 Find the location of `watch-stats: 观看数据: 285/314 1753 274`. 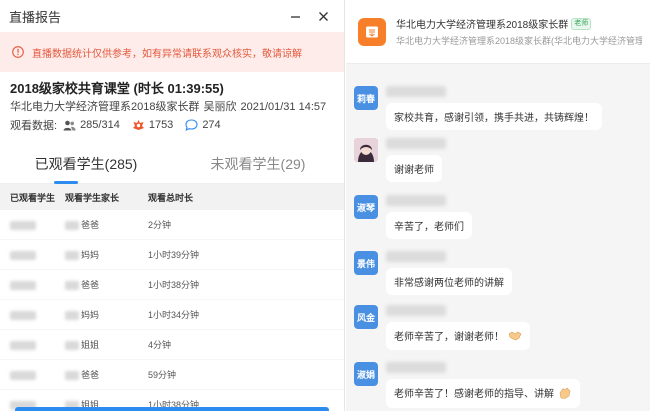

watch-stats: 观看数据: 285/314 1753 274 is located at coordinates (172, 125).